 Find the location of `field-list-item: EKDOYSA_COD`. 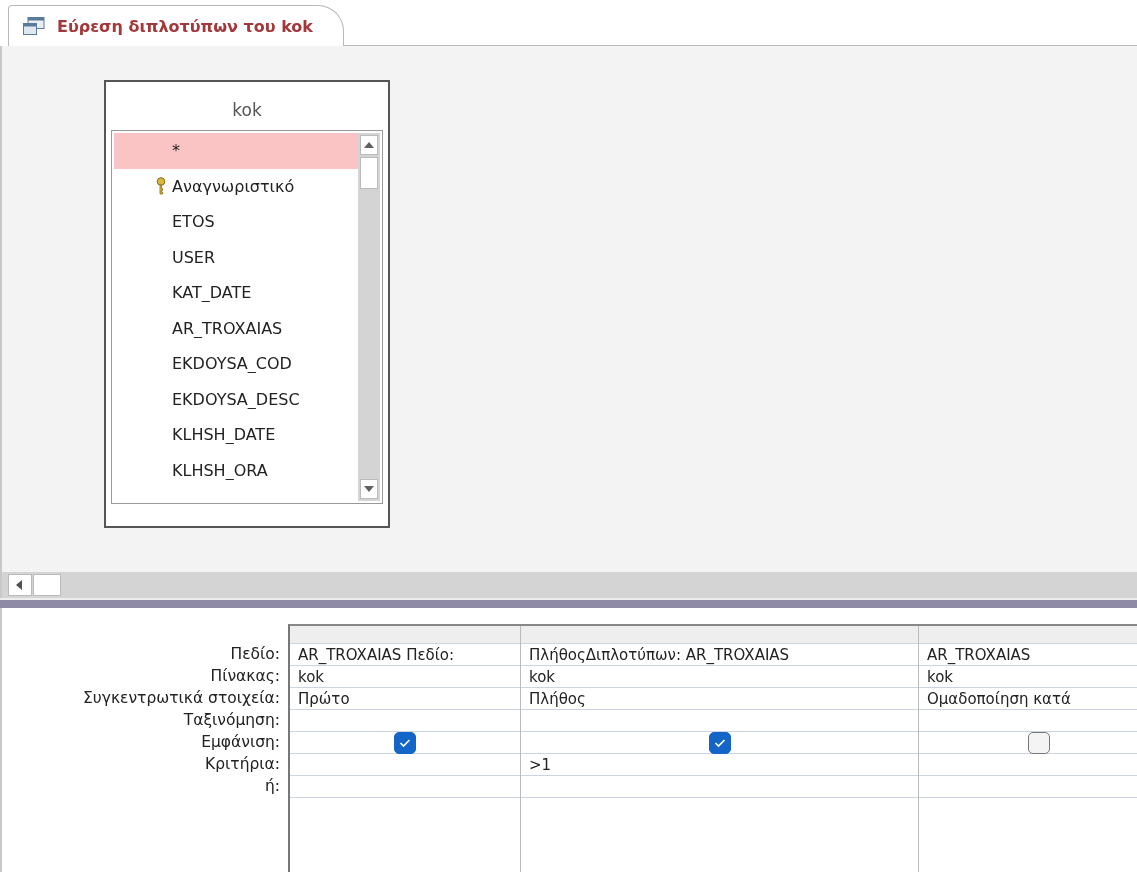

field-list-item: EKDOYSA_COD is located at coordinates (236, 364).